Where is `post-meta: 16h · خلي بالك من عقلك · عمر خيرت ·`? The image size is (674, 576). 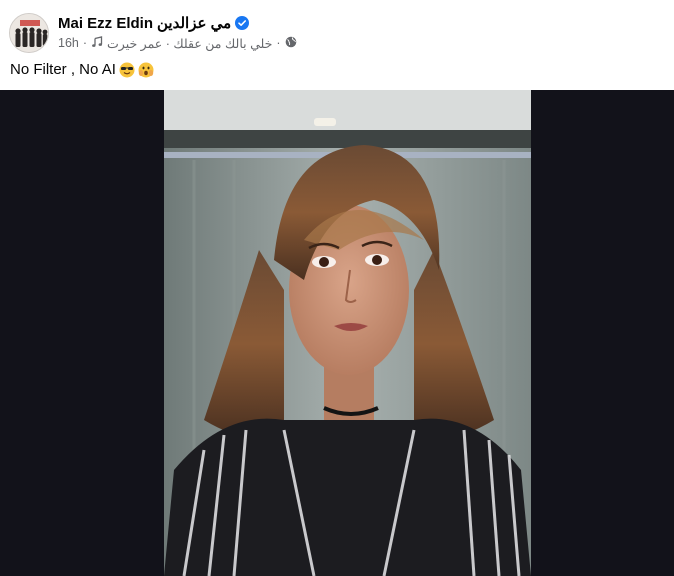 post-meta: 16h · خلي بالك من عقلك · عمر خيرت · is located at coordinates (177, 43).